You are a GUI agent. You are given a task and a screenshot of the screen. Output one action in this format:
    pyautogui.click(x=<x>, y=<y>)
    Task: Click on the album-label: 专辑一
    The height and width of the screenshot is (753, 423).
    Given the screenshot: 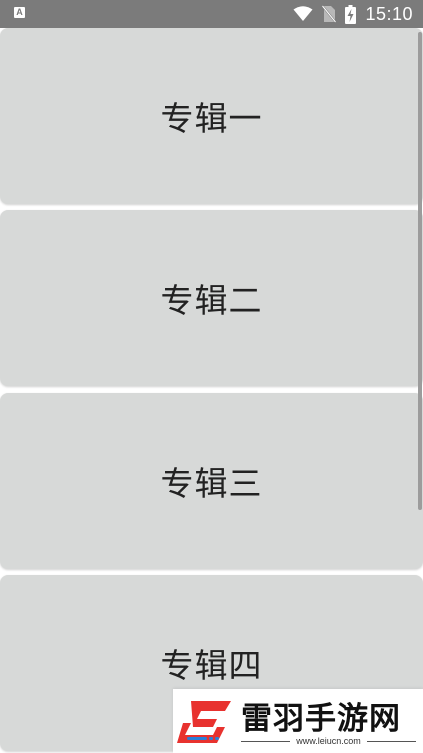 What is the action you would take?
    pyautogui.click(x=211, y=118)
    